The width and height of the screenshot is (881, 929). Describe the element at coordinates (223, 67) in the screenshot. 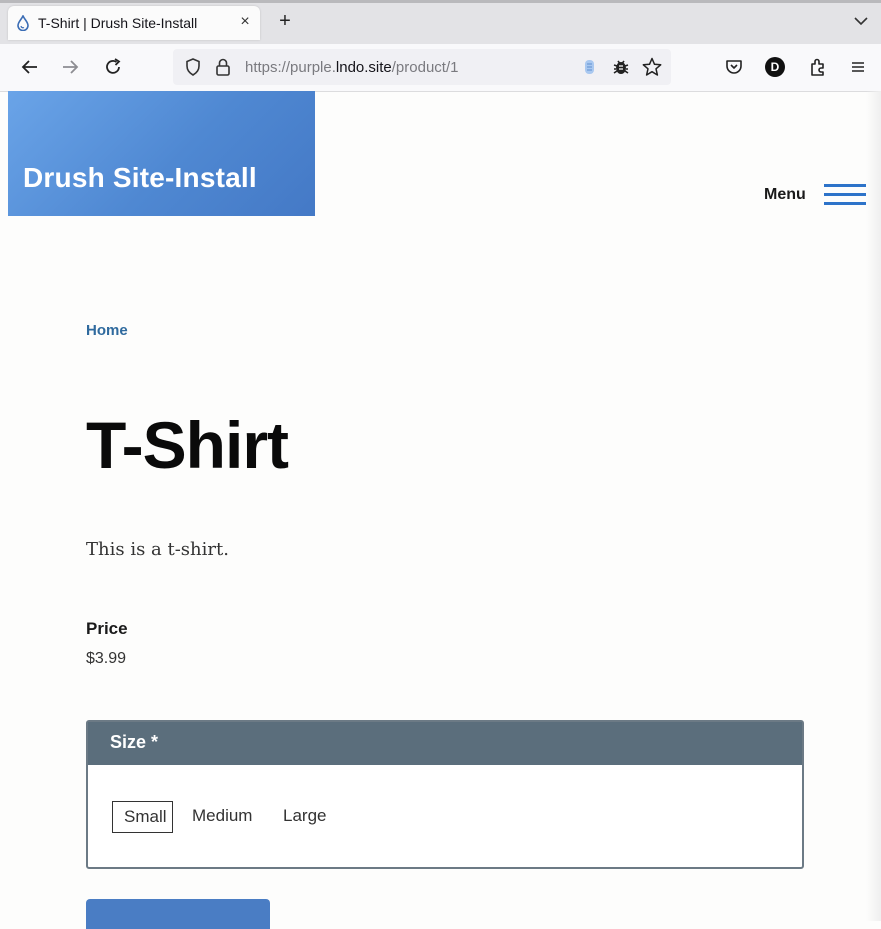

I see `lock-icon` at that location.